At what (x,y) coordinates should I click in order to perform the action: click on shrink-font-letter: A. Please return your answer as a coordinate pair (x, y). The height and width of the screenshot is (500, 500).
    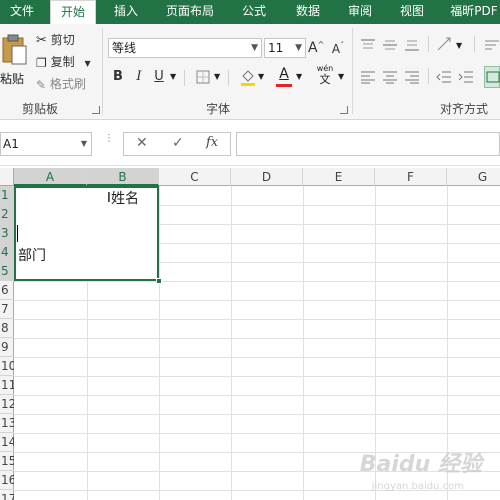
    Looking at the image, I should click on (336, 49).